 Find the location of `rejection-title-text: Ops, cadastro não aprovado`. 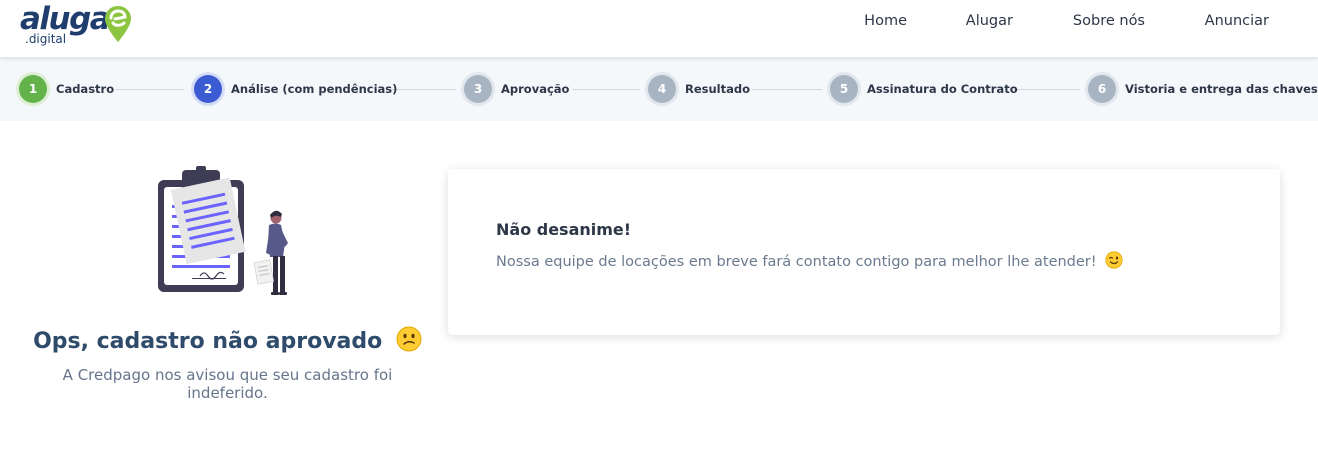

rejection-title-text: Ops, cadastro não aprovado is located at coordinates (208, 341).